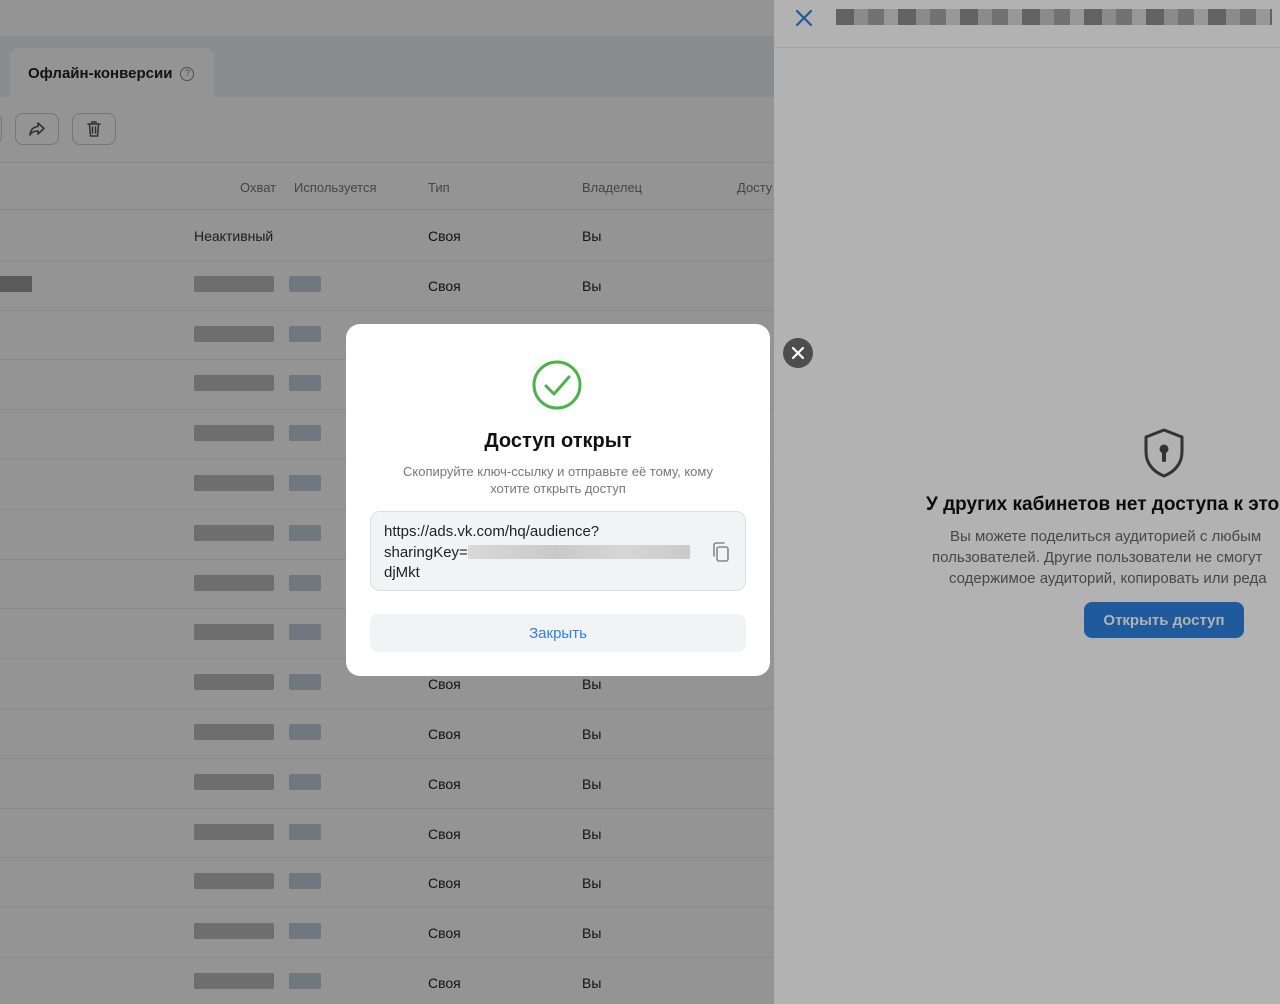 This screenshot has height=1004, width=1280. I want to click on dialog-title: Доступ открыт, so click(558, 441).